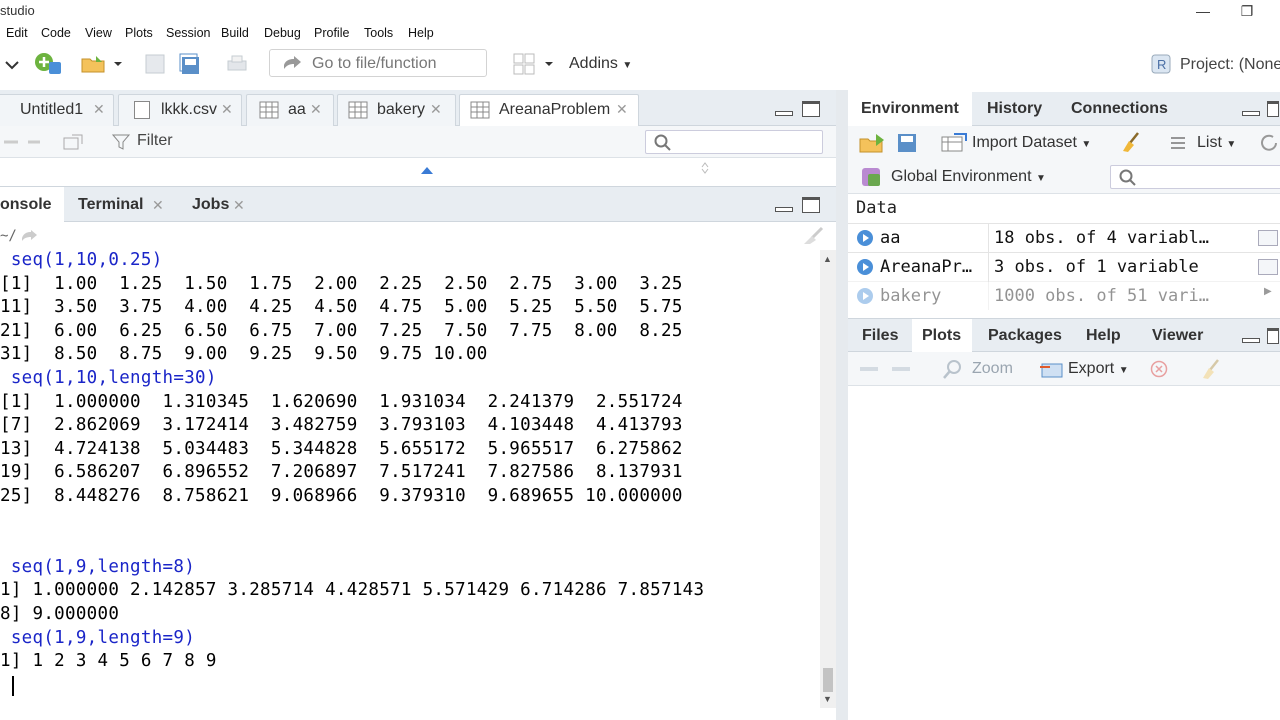 The image size is (1280, 720). I want to click on menu-help: Help, so click(421, 33).